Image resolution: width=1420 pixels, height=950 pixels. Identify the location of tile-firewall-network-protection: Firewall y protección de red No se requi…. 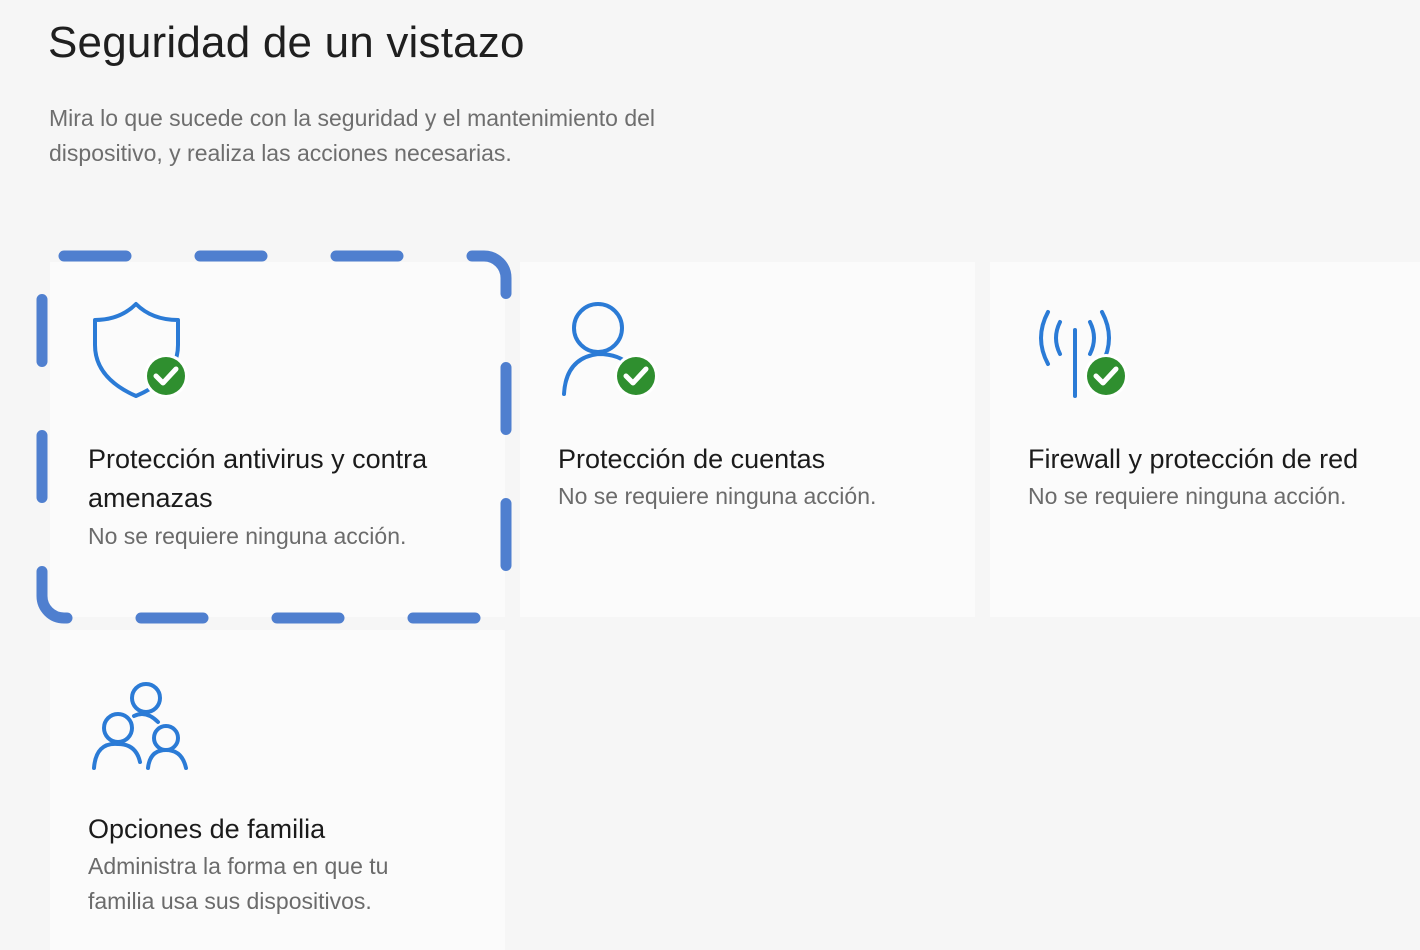
(1205, 439).